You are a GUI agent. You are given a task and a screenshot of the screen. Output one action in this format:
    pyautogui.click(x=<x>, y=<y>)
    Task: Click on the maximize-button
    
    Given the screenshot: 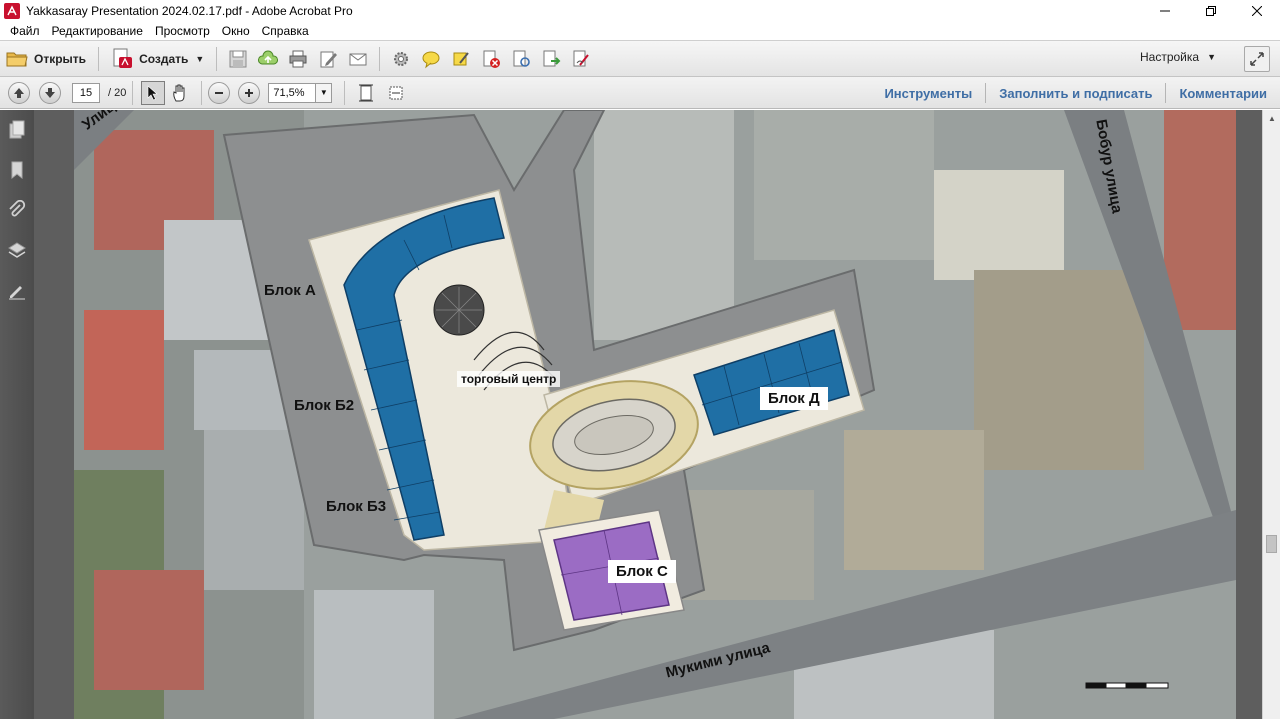 What is the action you would take?
    pyautogui.click(x=1211, y=11)
    